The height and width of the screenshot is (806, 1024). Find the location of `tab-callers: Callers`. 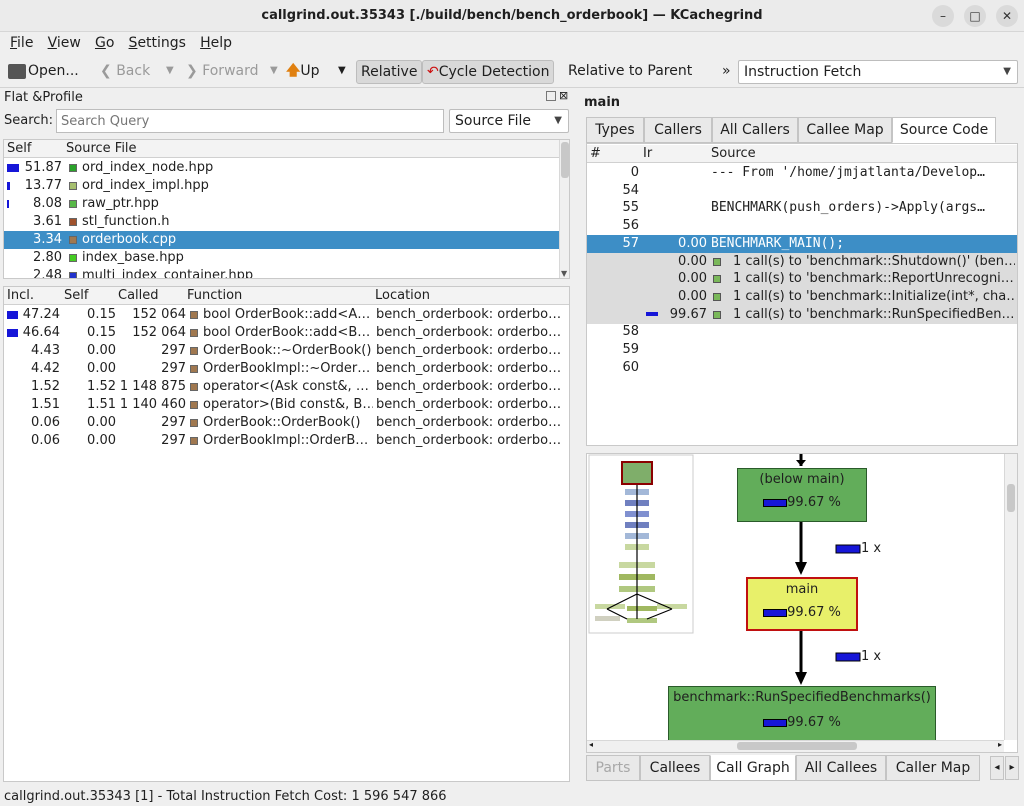

tab-callers: Callers is located at coordinates (678, 130).